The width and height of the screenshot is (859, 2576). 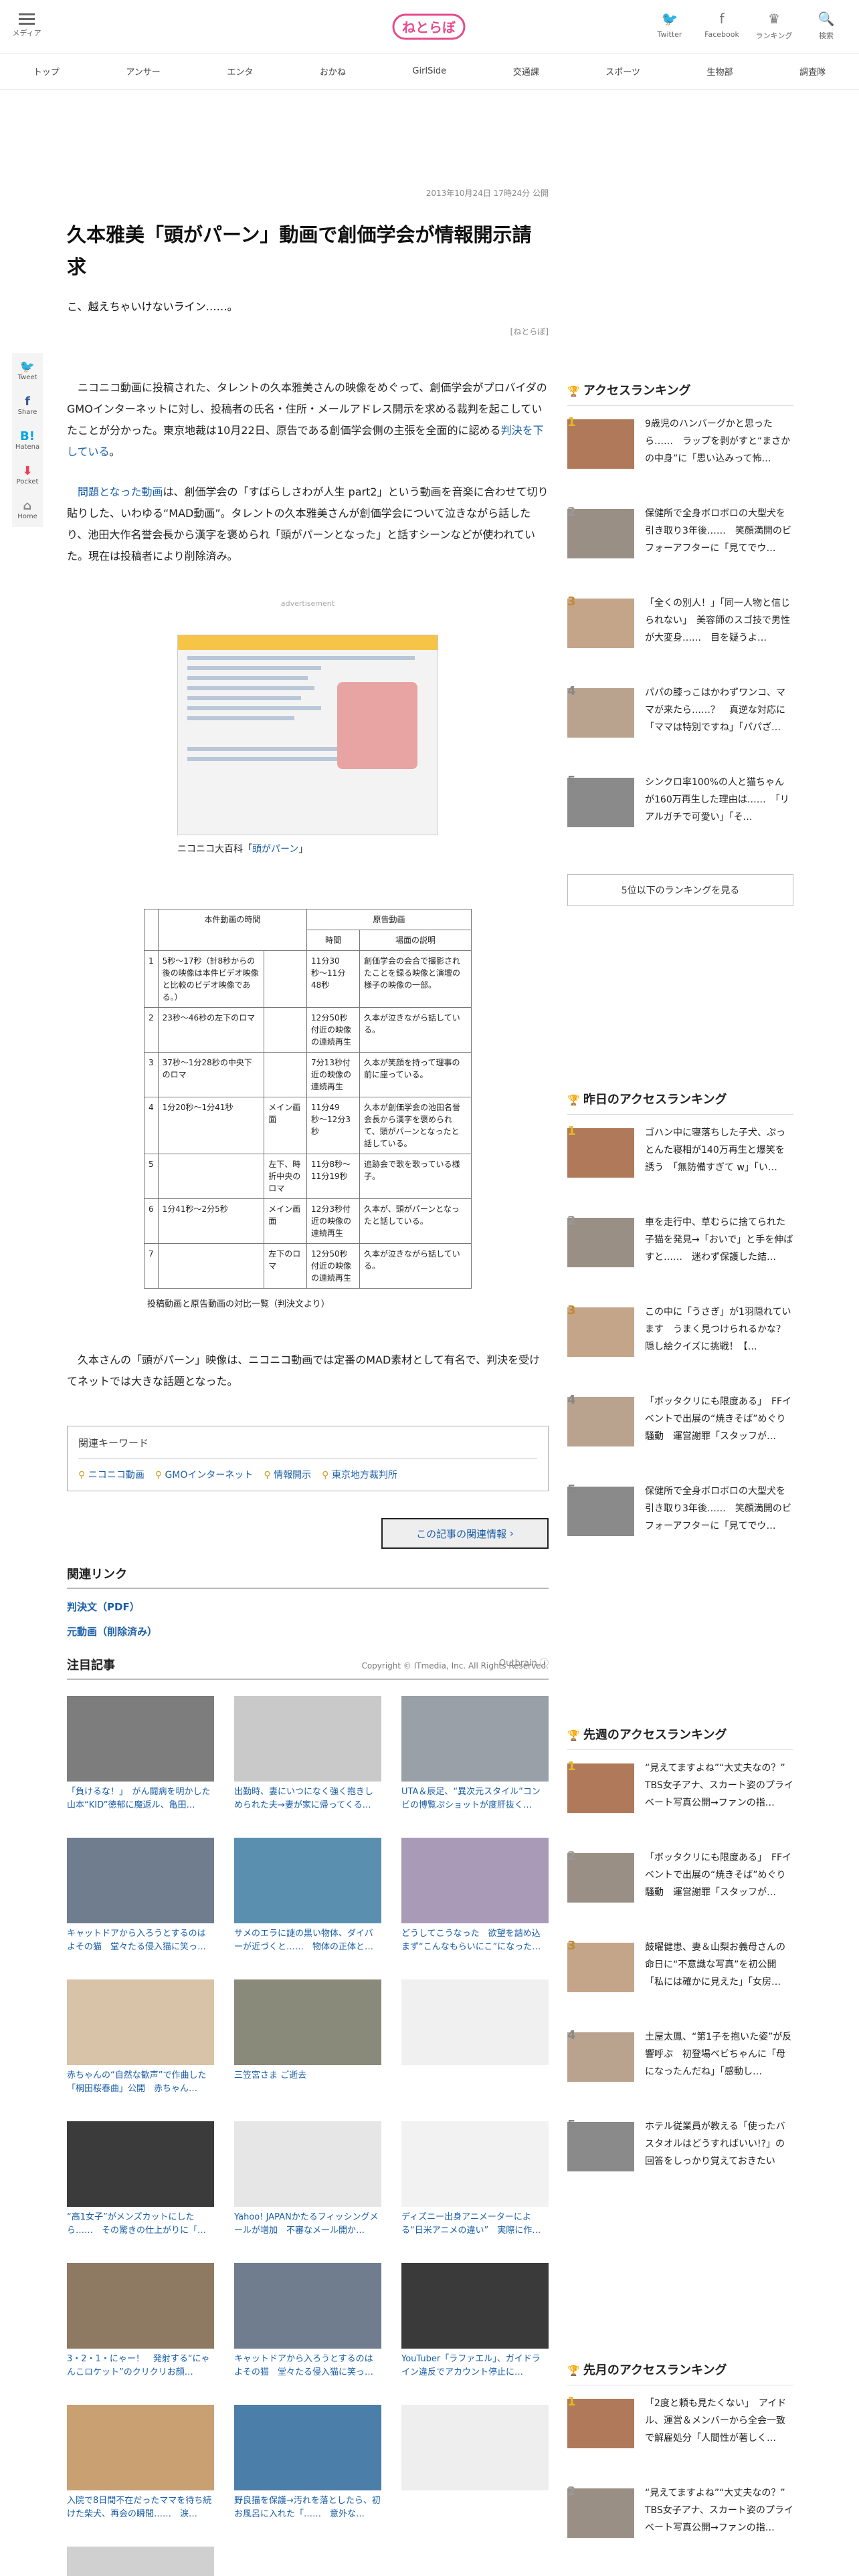 What do you see at coordinates (28, 440) in the screenshot?
I see `share-hatena: B! Hatena` at bounding box center [28, 440].